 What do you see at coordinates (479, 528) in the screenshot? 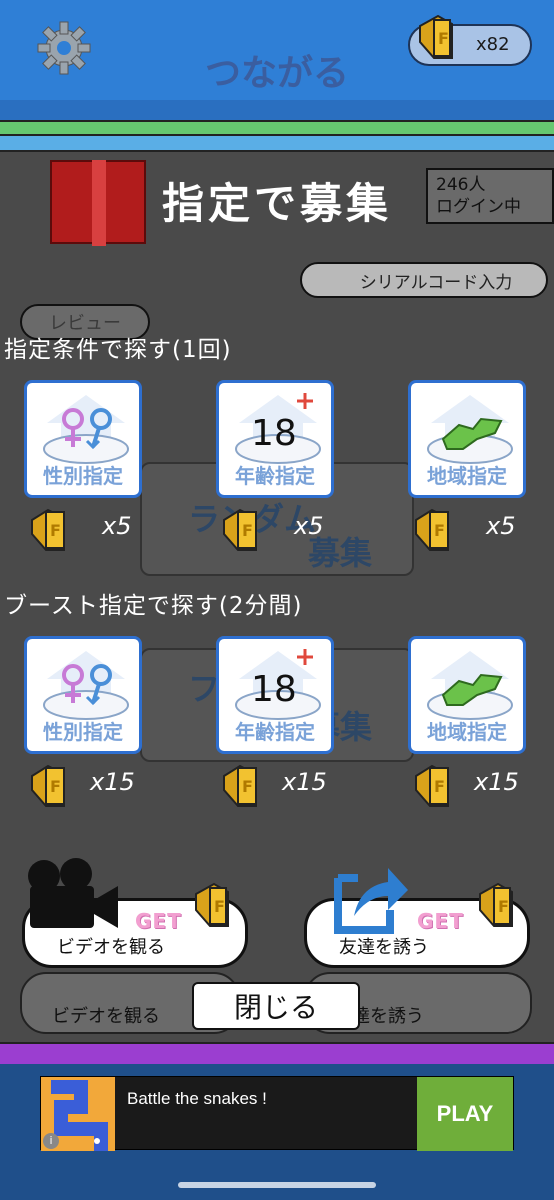
I see `region-cost: F x5` at bounding box center [479, 528].